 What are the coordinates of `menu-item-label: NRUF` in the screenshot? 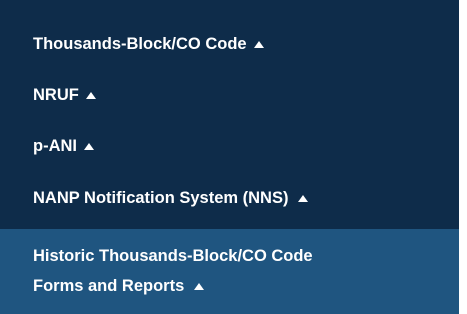 It's located at (56, 95).